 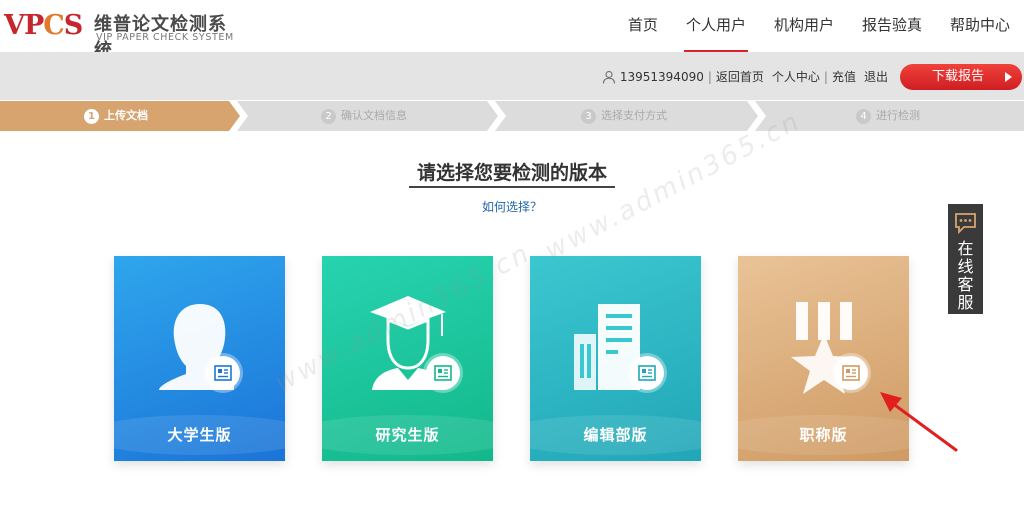 I want to click on nav-personal-user: 个人用户, so click(x=716, y=26).